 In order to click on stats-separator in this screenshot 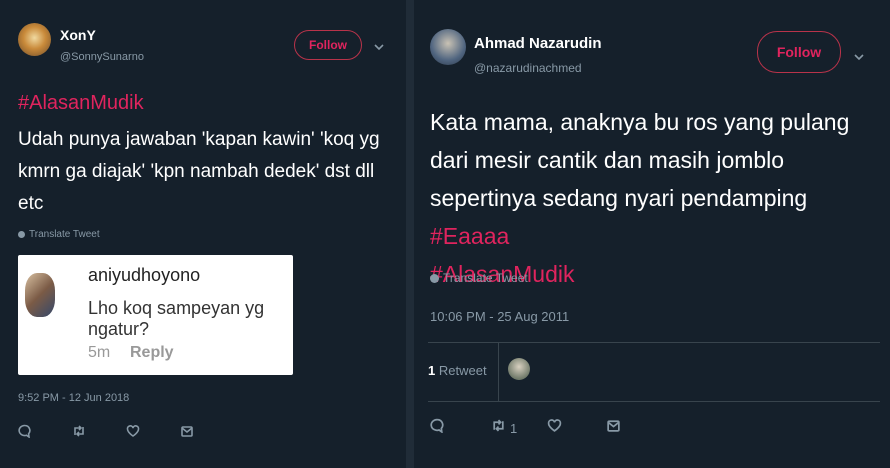, I will do `click(498, 372)`.